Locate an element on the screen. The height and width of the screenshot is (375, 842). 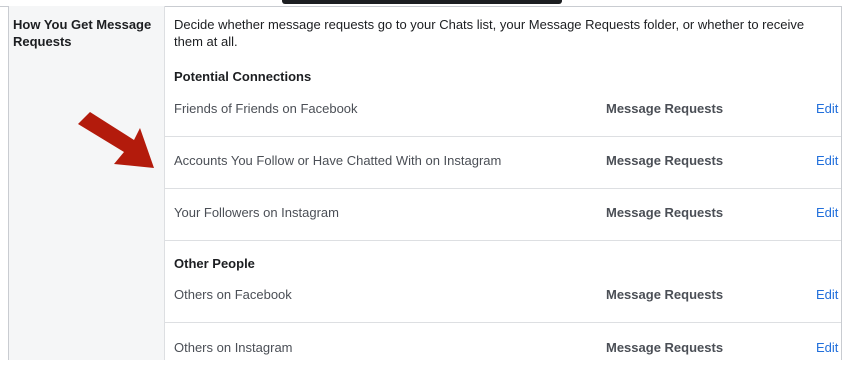
section-title-other-people: Other People is located at coordinates (214, 263).